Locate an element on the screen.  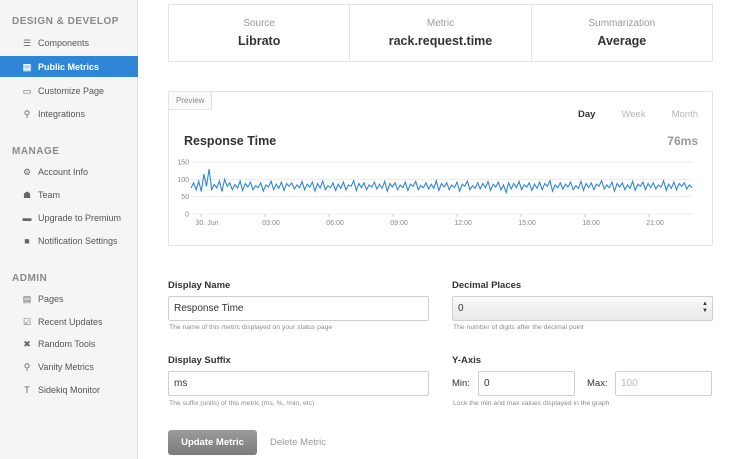
image-icon: ▭ is located at coordinates (27, 90).